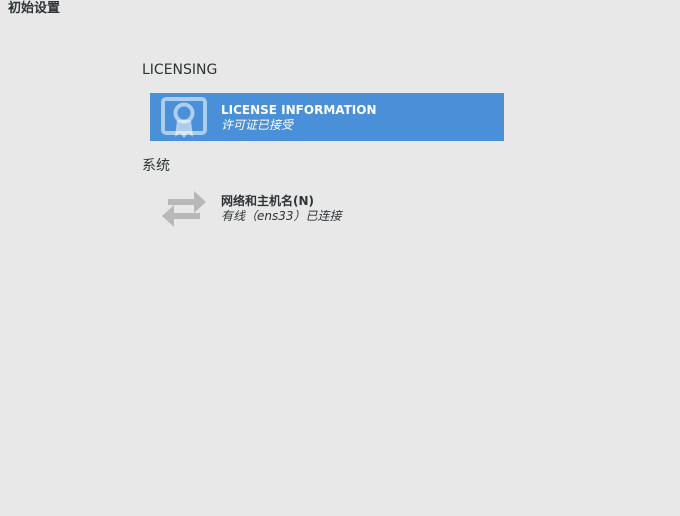  Describe the element at coordinates (34, 8) in the screenshot. I see `app-title: 初始设置` at that location.